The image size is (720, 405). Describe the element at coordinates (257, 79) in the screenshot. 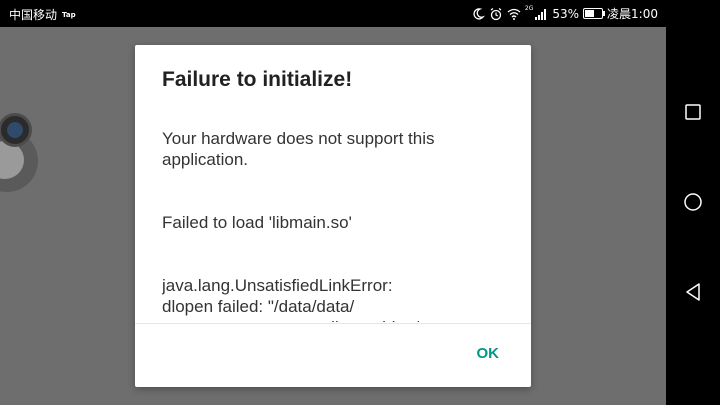

I see `dialog-title: Failure to initialize!` at that location.